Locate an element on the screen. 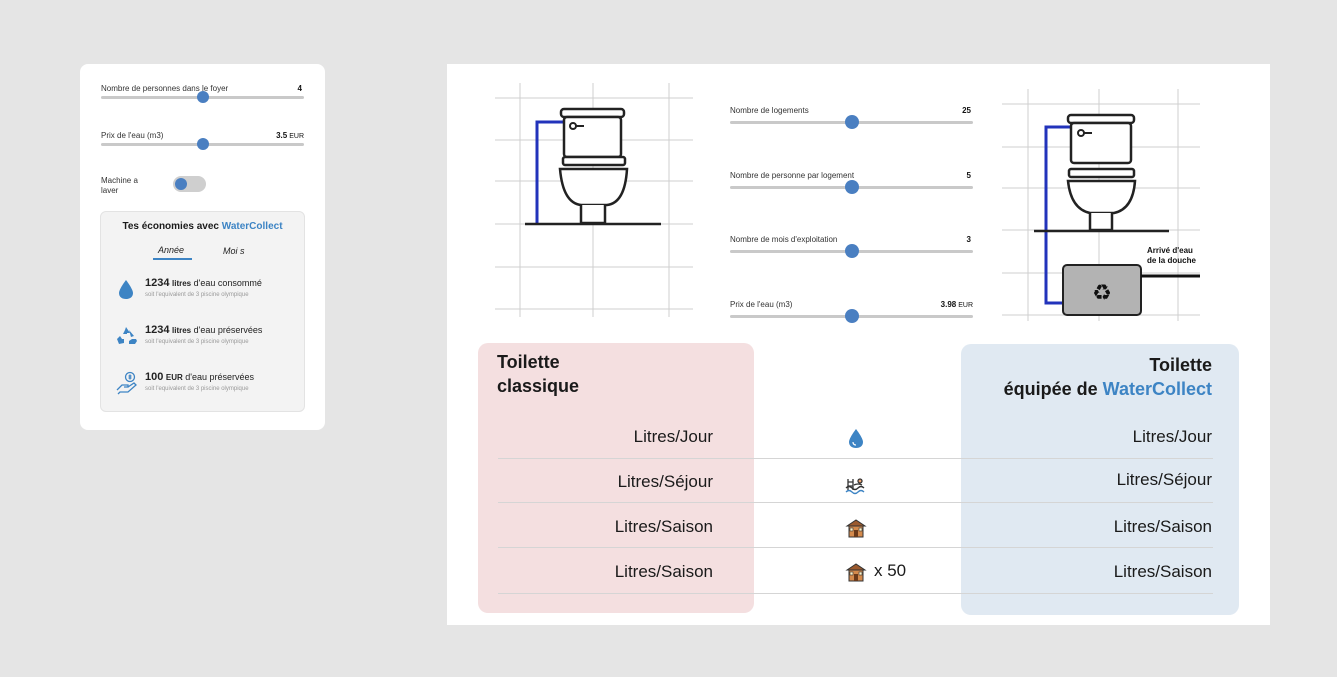 The image size is (1337, 677). tab-year: Année is located at coordinates (171, 250).